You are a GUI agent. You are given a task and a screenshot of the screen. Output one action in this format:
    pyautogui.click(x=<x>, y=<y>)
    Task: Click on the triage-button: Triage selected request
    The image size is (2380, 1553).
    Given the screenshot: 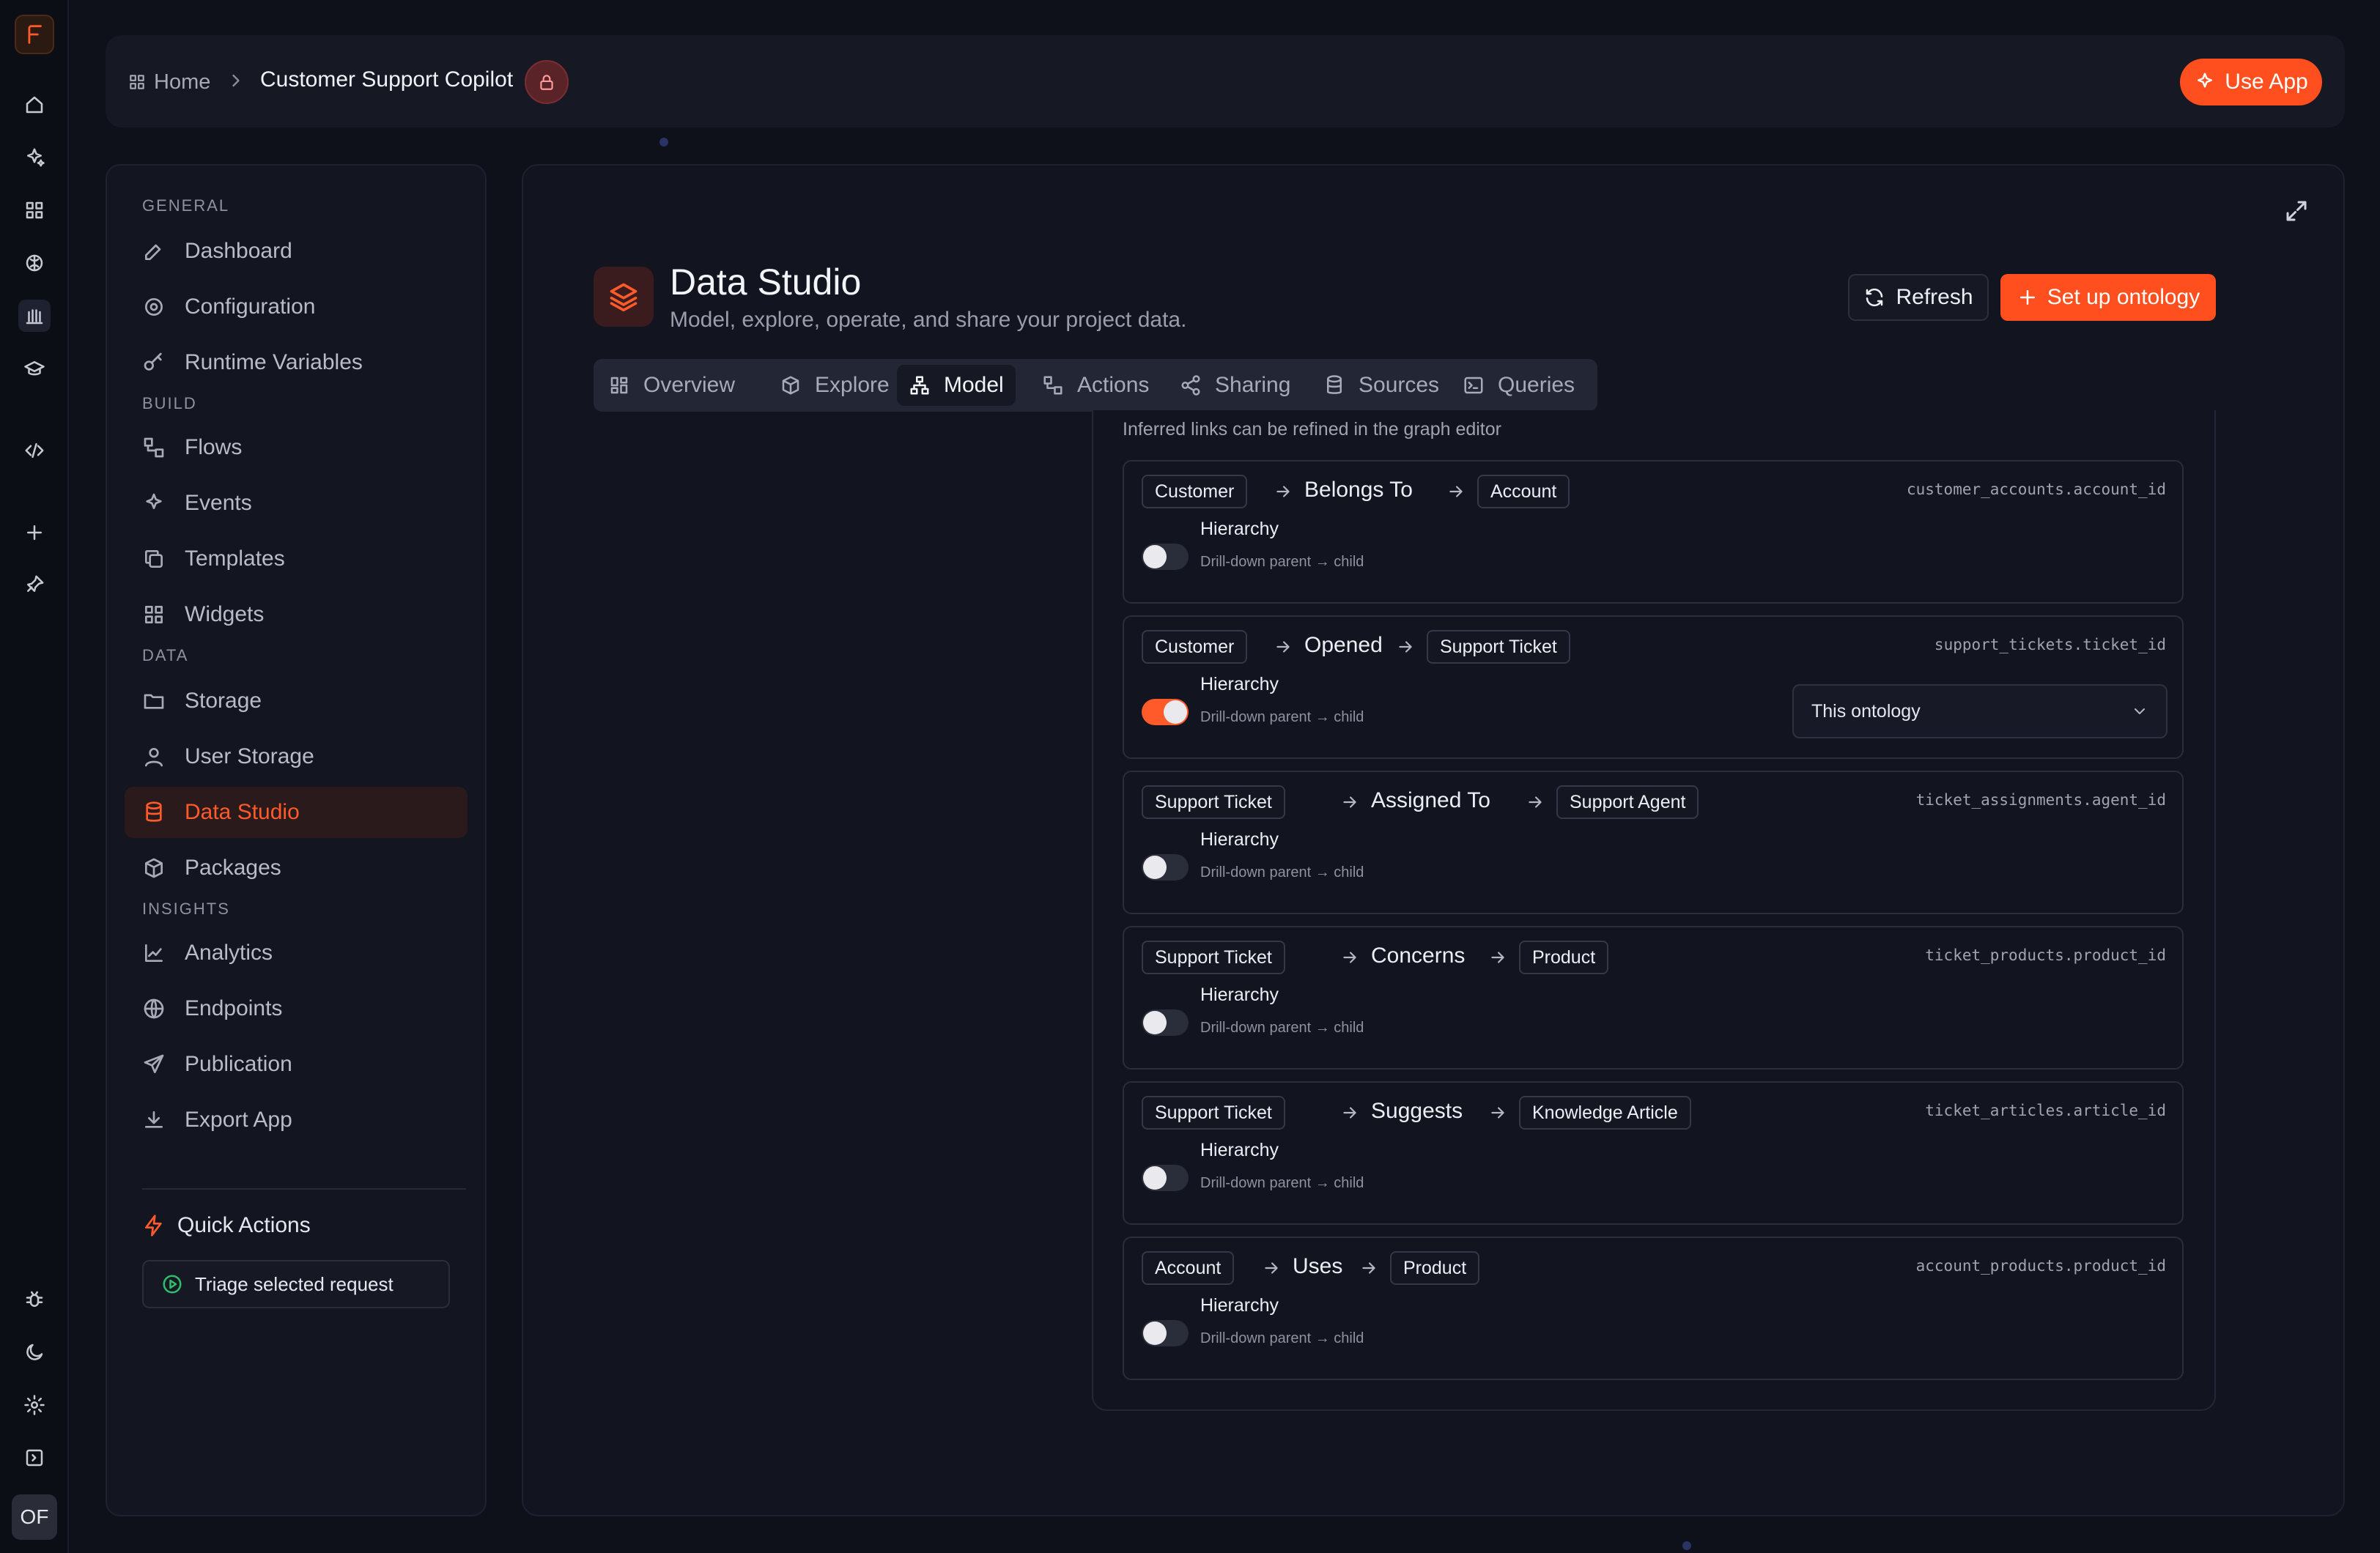 What is the action you would take?
    pyautogui.click(x=296, y=1284)
    